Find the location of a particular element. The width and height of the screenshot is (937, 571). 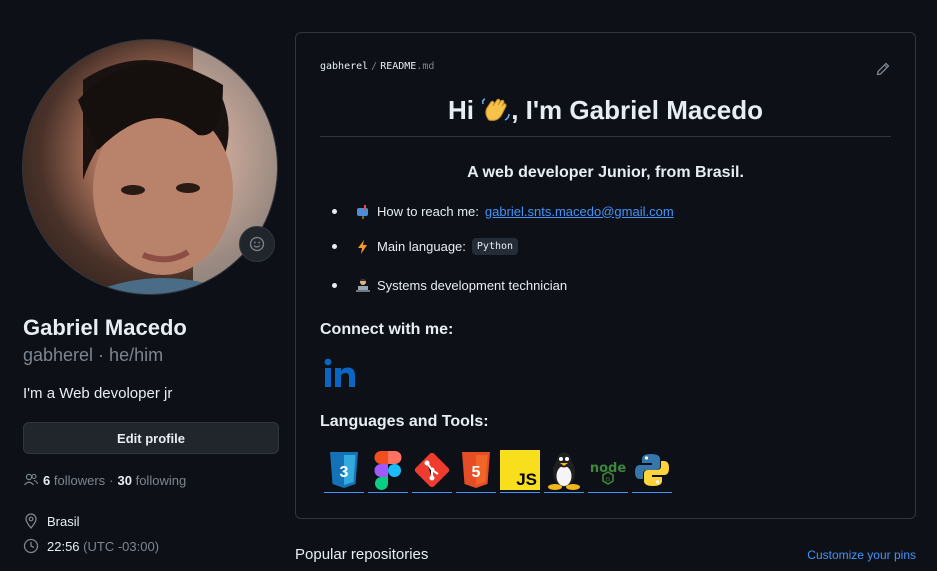

tool-link-css3: 3 is located at coordinates (344, 471).